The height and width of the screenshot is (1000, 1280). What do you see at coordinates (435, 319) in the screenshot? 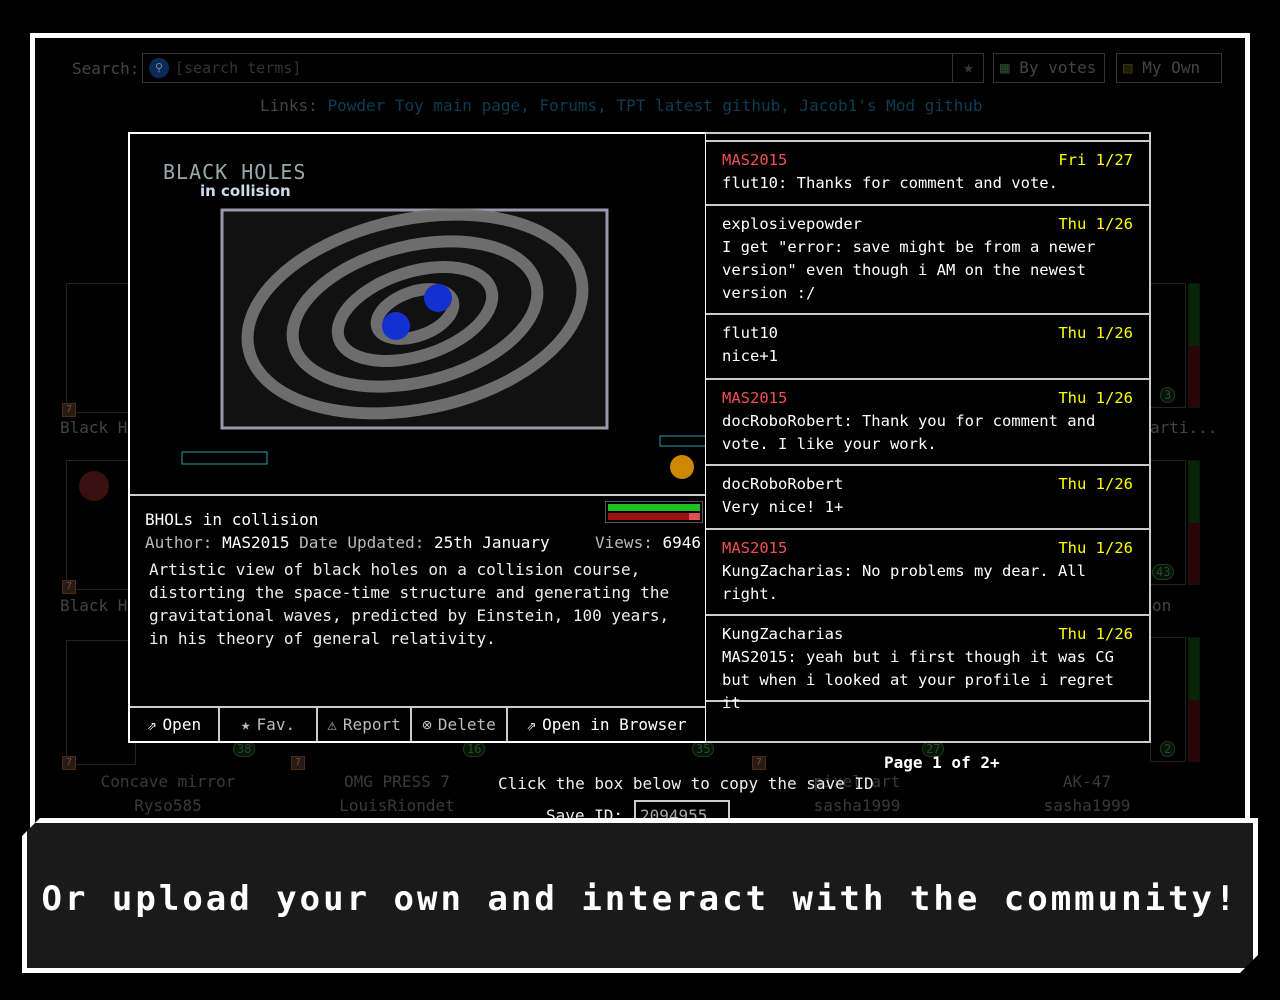
I see `preview-artwork: BLACK HOLES in collision` at bounding box center [435, 319].